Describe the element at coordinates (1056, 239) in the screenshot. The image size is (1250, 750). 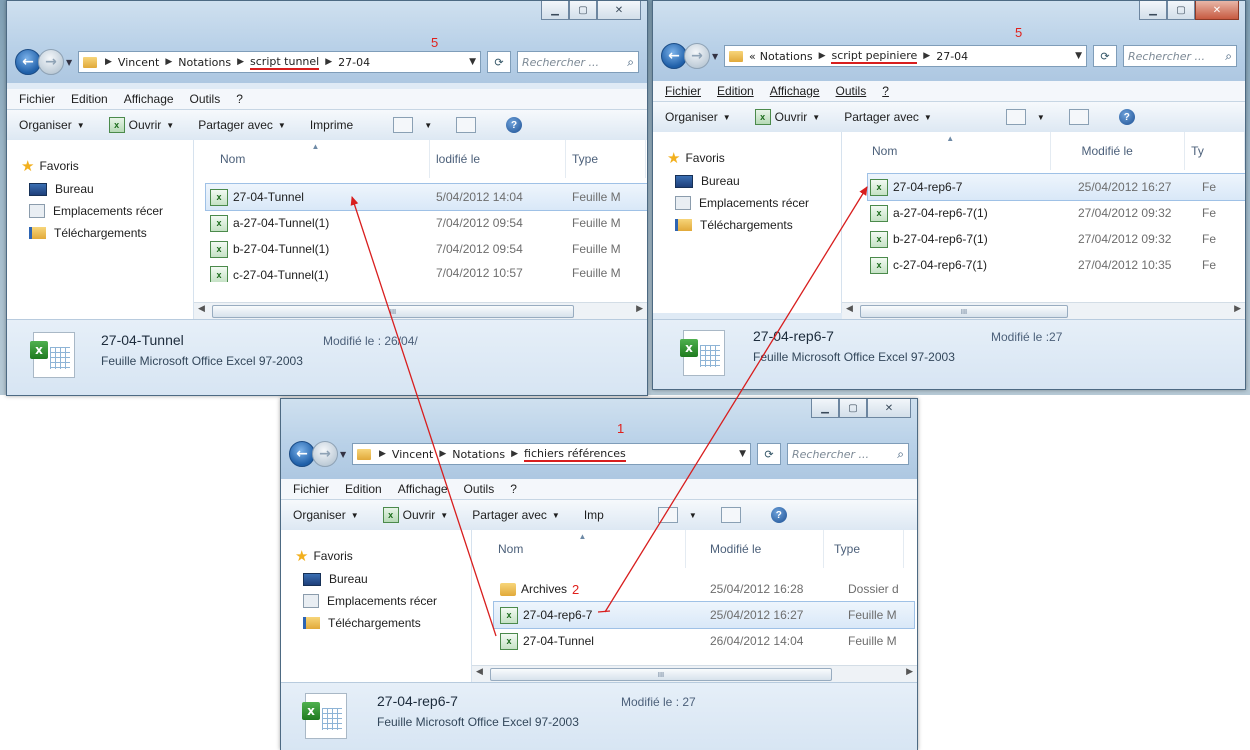
I see `table-row: x b-27-04-rep6-7(1) 27/04/2012 09:32 Fe` at that location.